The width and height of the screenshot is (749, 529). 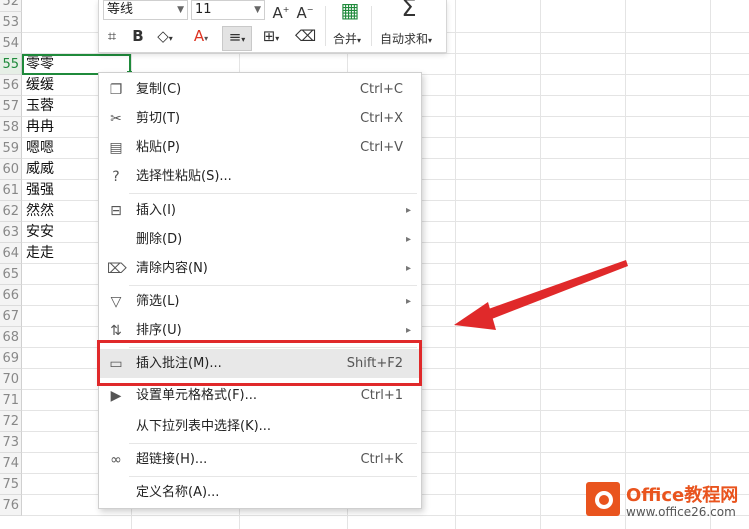 What do you see at coordinates (159, 89) in the screenshot?
I see `menu-item-label: 复制(C)` at bounding box center [159, 89].